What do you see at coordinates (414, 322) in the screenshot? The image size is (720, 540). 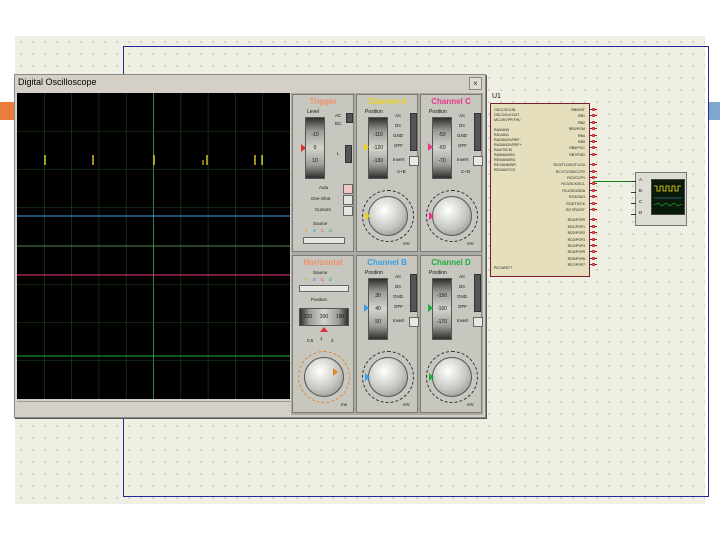 I see `channel-b-invert-toggle` at bounding box center [414, 322].